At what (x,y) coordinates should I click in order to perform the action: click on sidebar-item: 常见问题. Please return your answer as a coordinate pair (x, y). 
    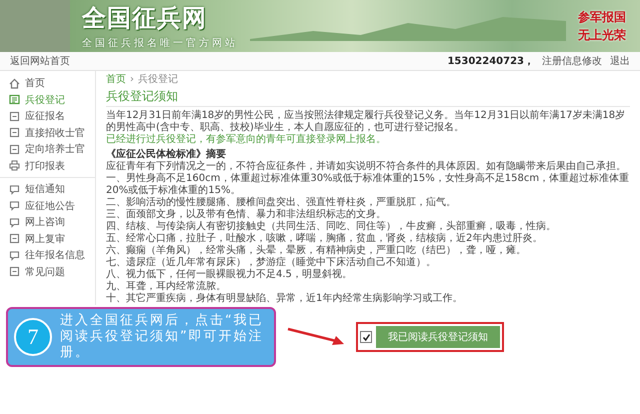
    Looking at the image, I should click on (47, 272).